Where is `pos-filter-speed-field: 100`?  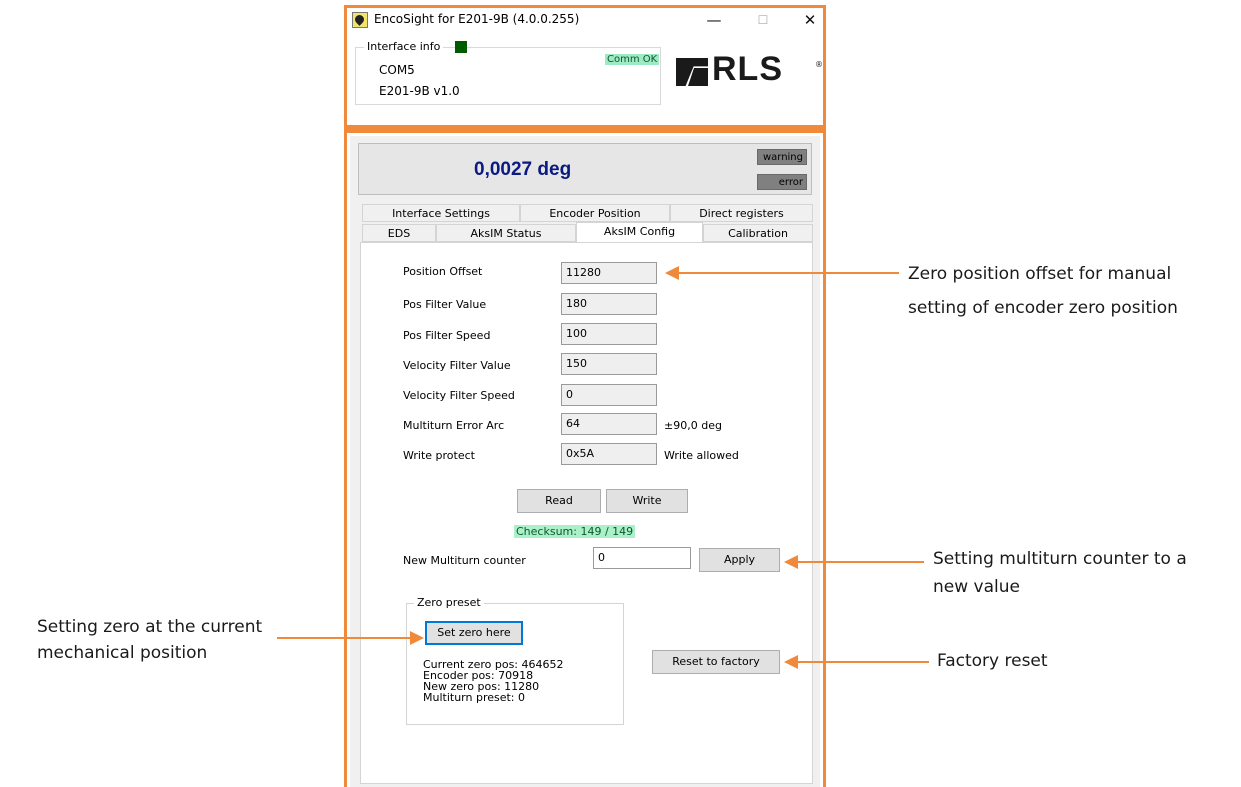
pos-filter-speed-field: 100 is located at coordinates (609, 334).